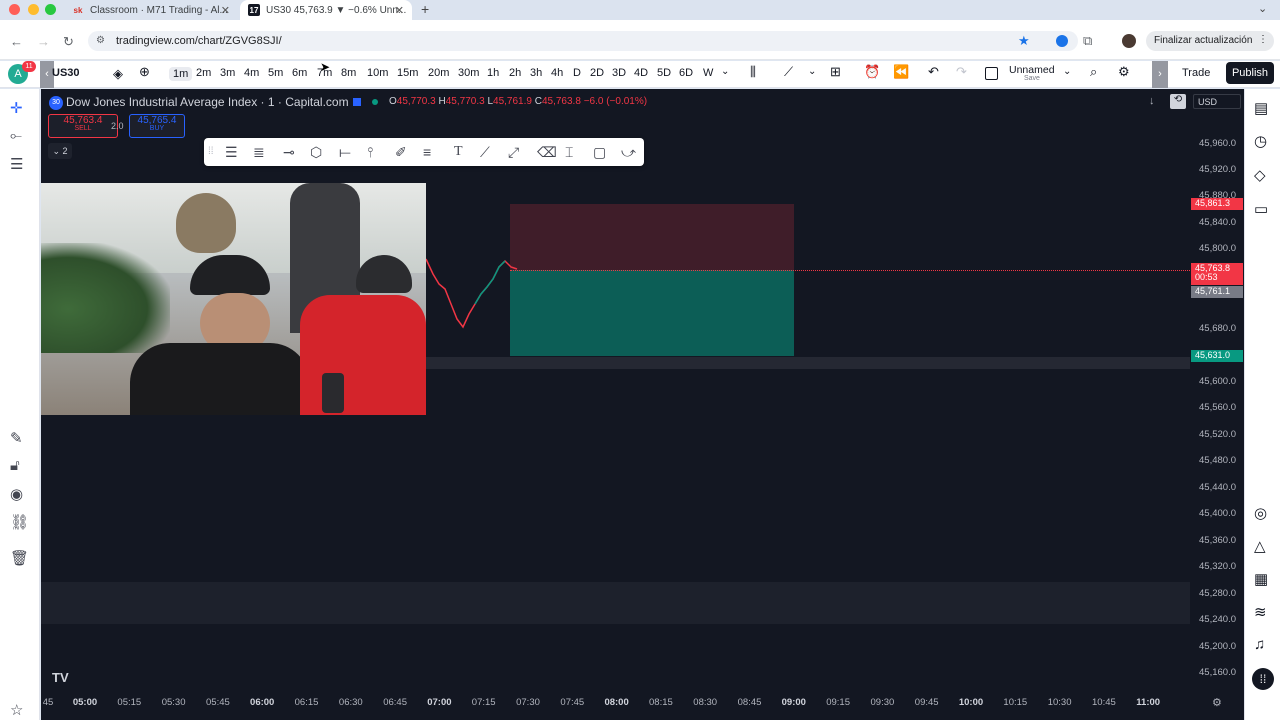 Image resolution: width=1280 pixels, height=720 pixels. What do you see at coordinates (199, 41) in the screenshot?
I see `url-text: tradingview.com/chart/ZGVG8SJI/` at bounding box center [199, 41].